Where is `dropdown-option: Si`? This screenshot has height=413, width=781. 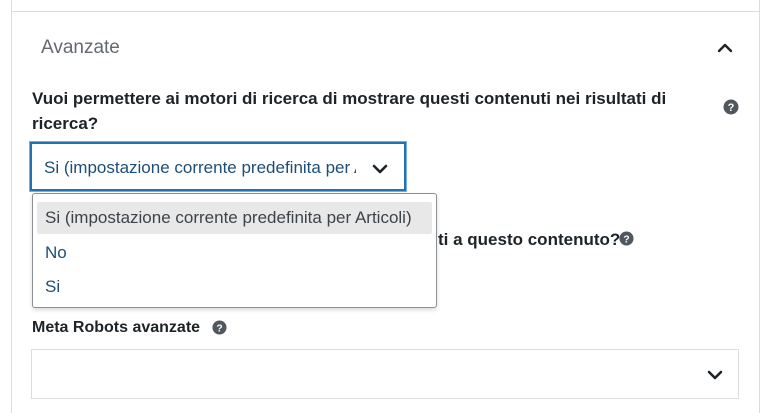
dropdown-option: Si is located at coordinates (234, 287).